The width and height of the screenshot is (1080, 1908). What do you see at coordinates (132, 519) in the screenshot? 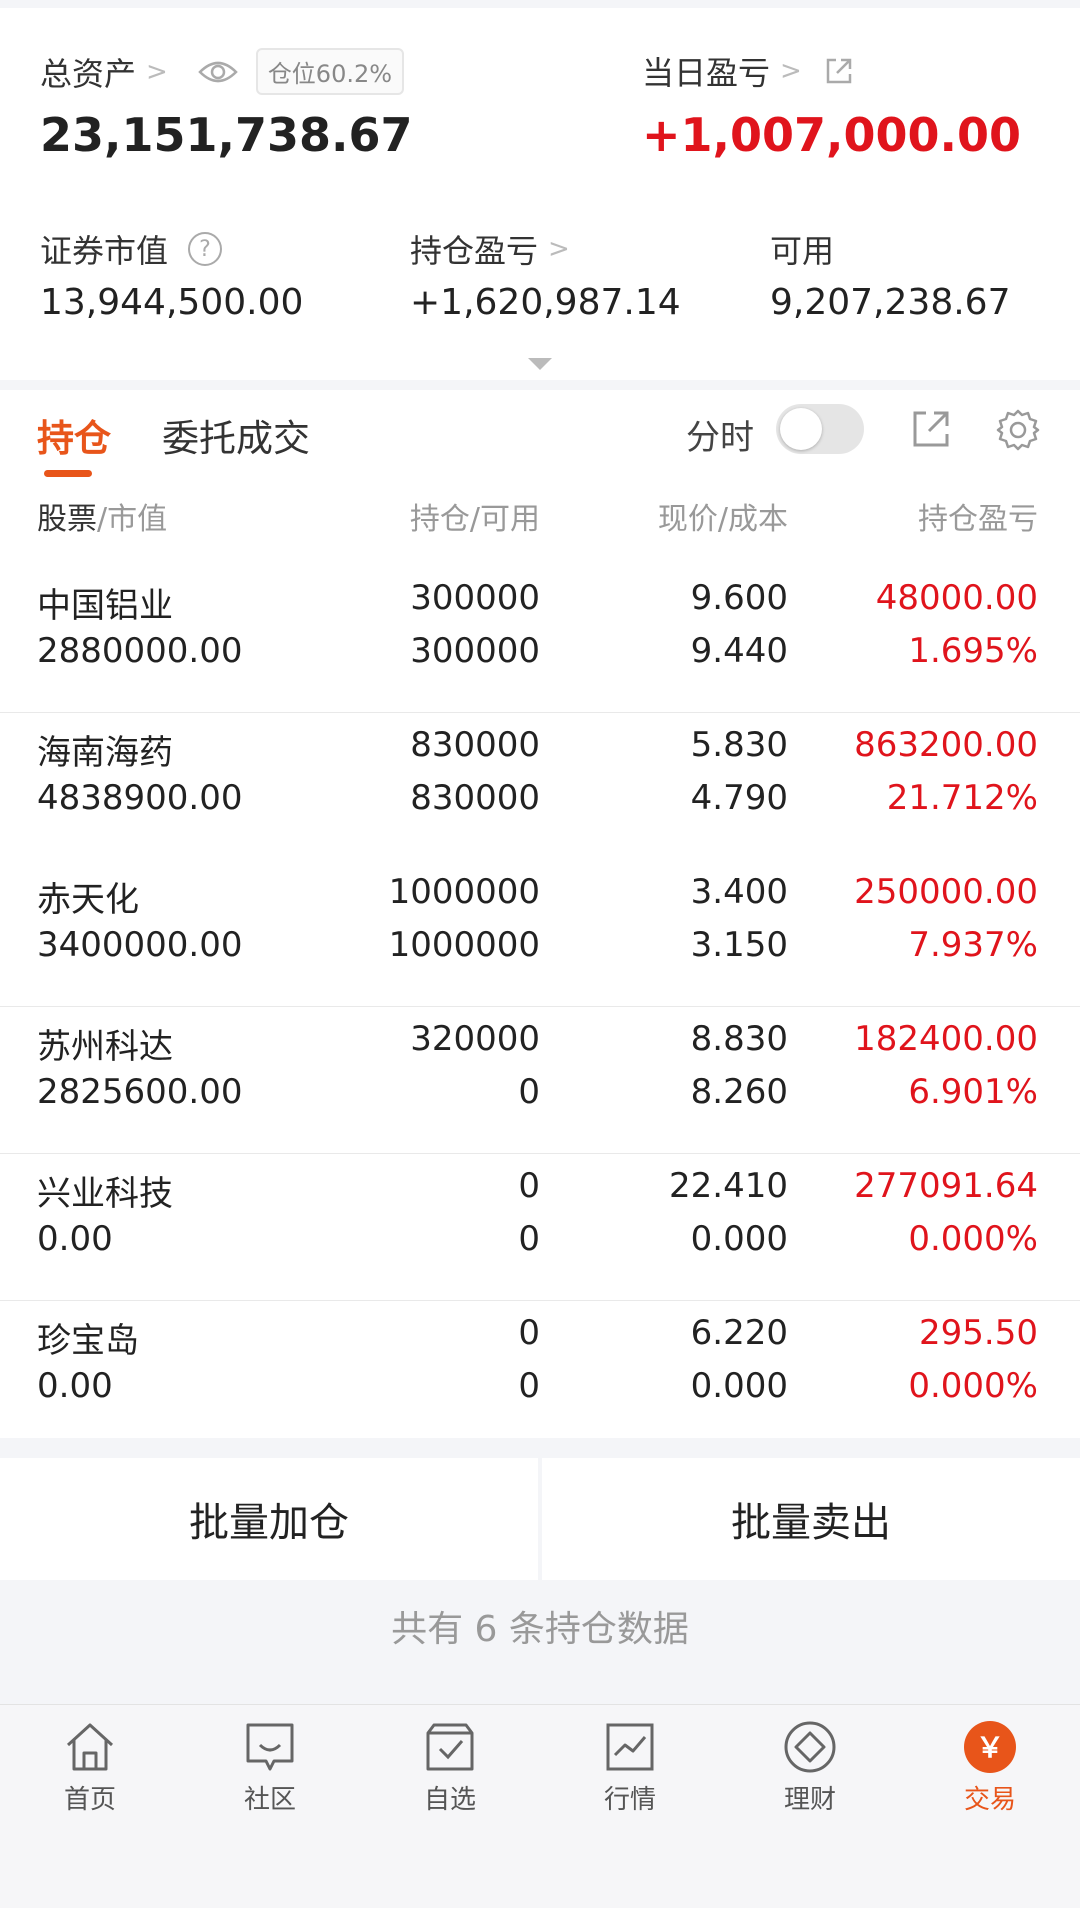
I see `col-value-label: /市值` at bounding box center [132, 519].